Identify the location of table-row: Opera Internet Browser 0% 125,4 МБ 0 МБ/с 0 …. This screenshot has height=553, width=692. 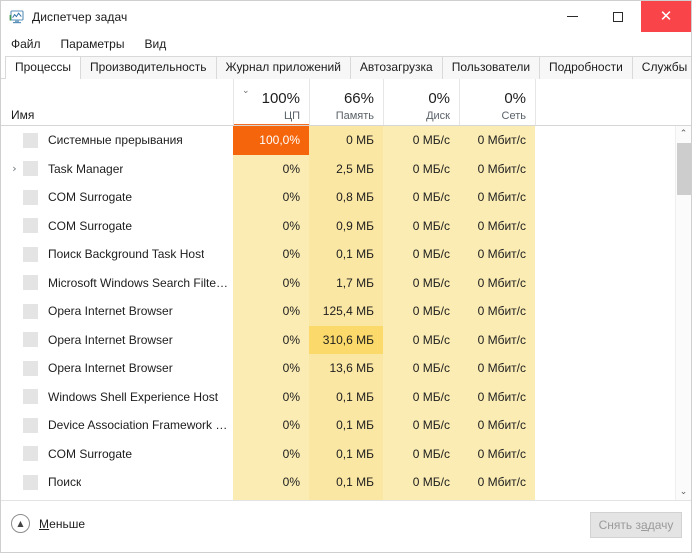
(346, 311).